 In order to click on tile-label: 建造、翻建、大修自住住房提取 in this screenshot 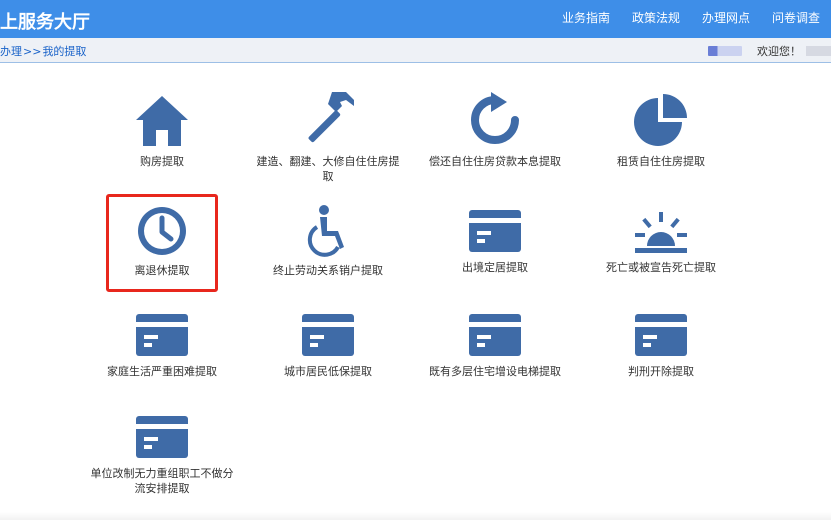, I will do `click(328, 169)`.